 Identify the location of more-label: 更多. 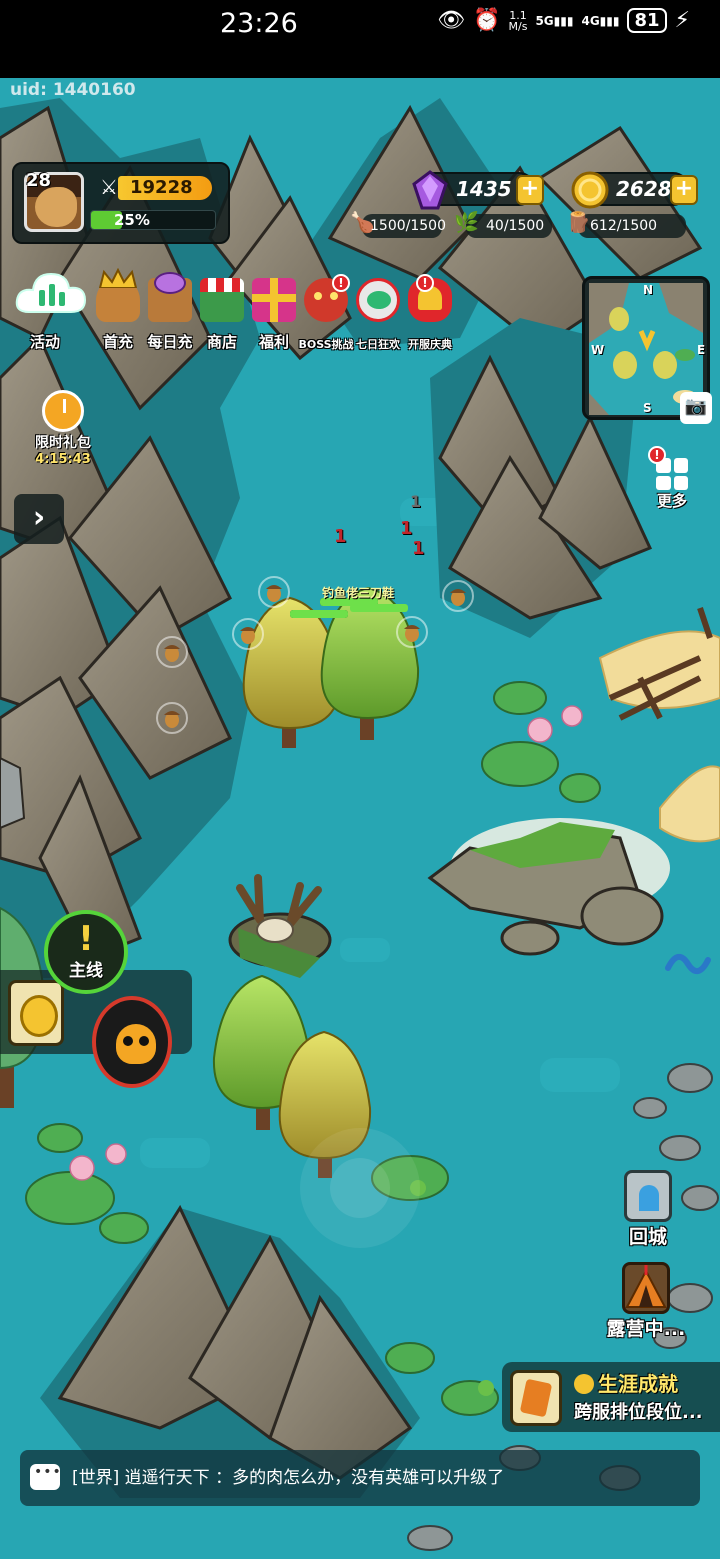
(671, 501).